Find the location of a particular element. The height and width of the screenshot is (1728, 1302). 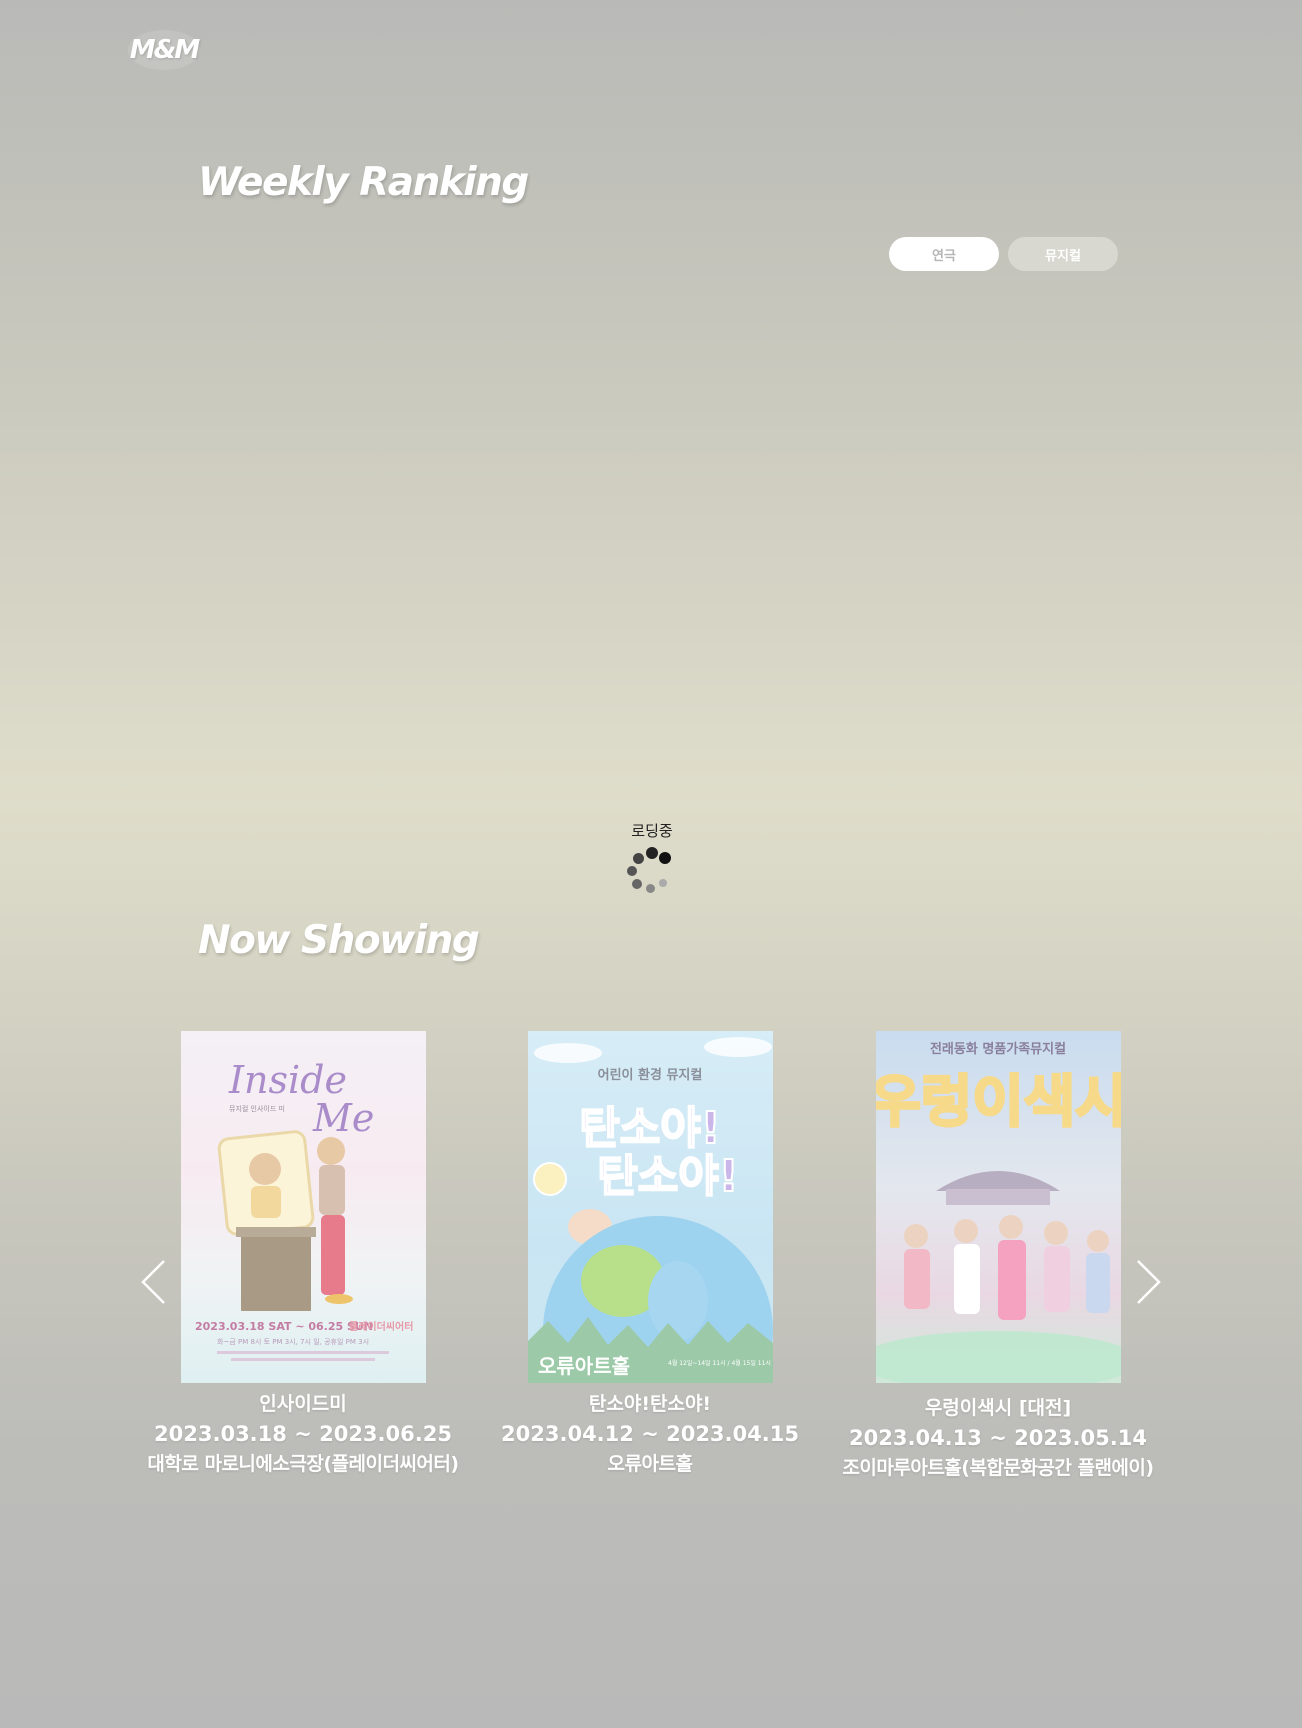

tab-play: 연극 is located at coordinates (944, 254).